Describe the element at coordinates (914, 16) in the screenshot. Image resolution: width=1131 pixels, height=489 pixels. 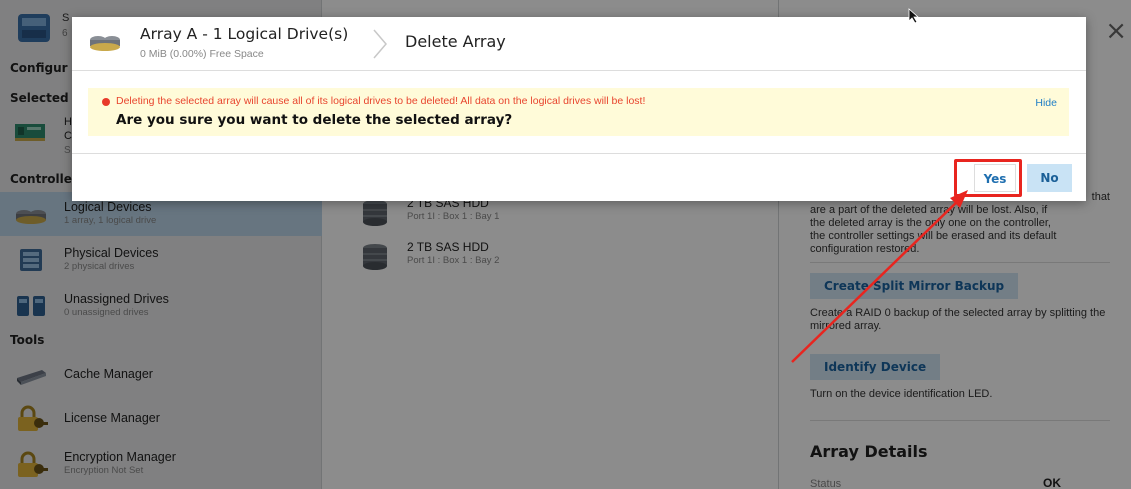
I see `mouse-cursor-icon` at that location.